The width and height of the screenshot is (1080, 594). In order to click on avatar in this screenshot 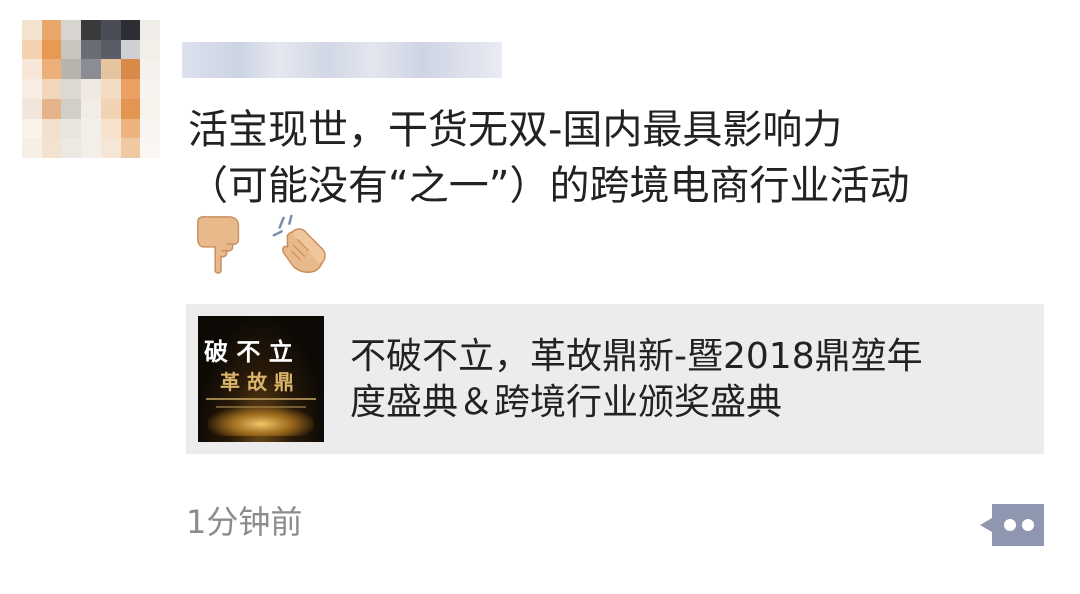, I will do `click(91, 89)`.